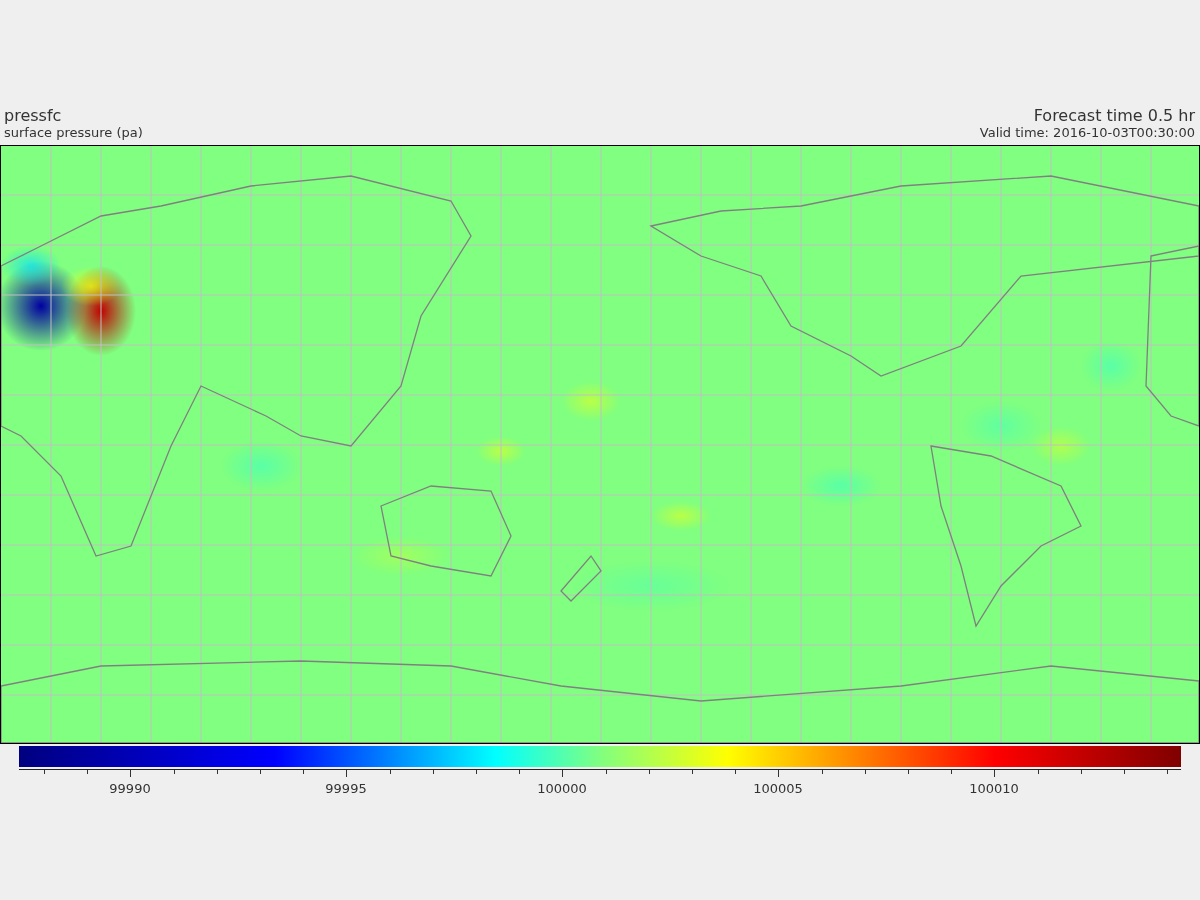 This screenshot has height=900, width=1200. I want to click on variable-name: pressfc, so click(33, 115).